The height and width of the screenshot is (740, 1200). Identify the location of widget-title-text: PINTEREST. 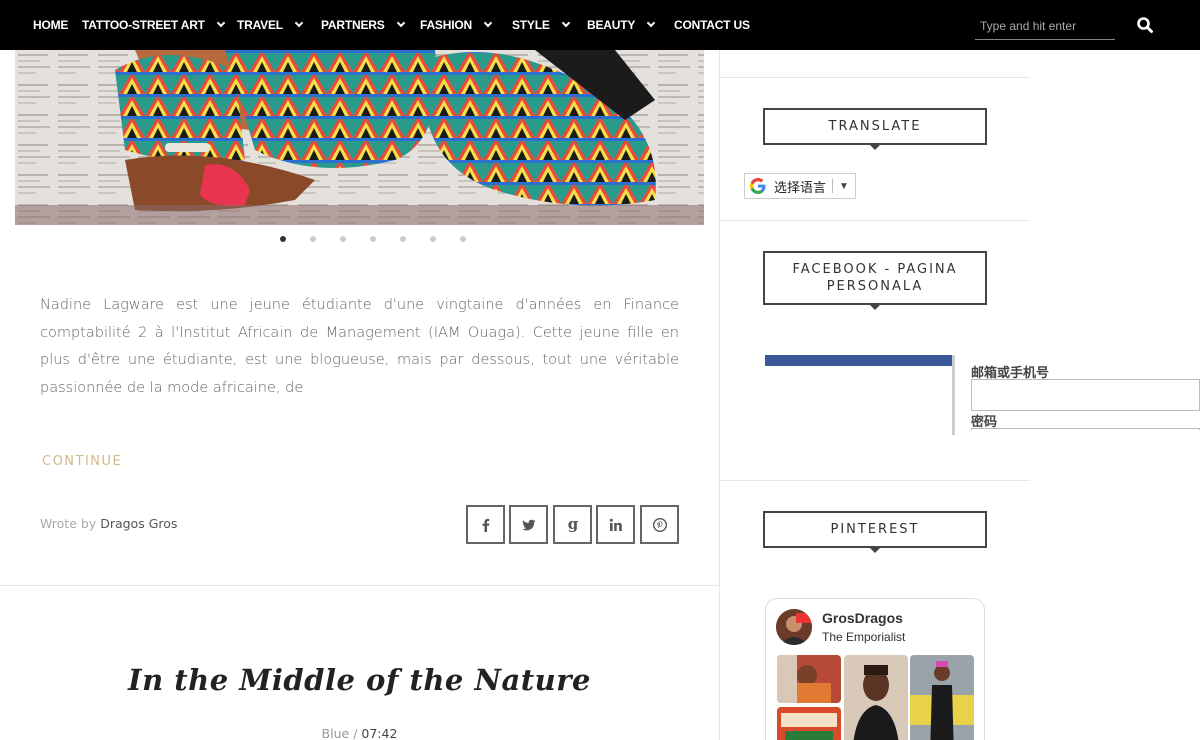
(875, 529).